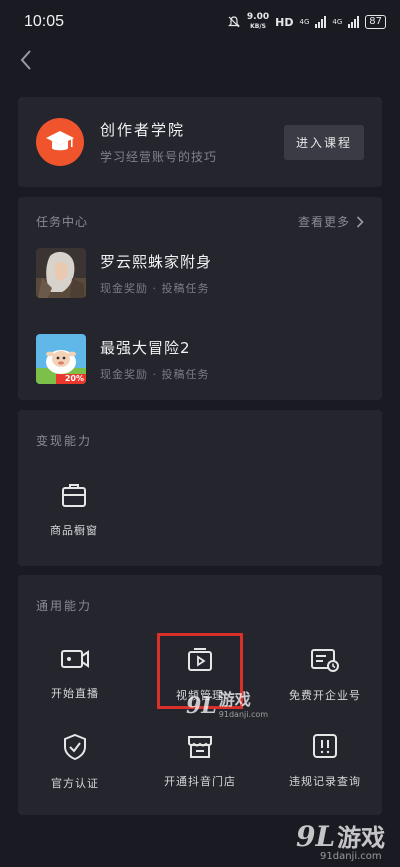 The image size is (400, 867). I want to click on shield-check-icon, so click(75, 747).